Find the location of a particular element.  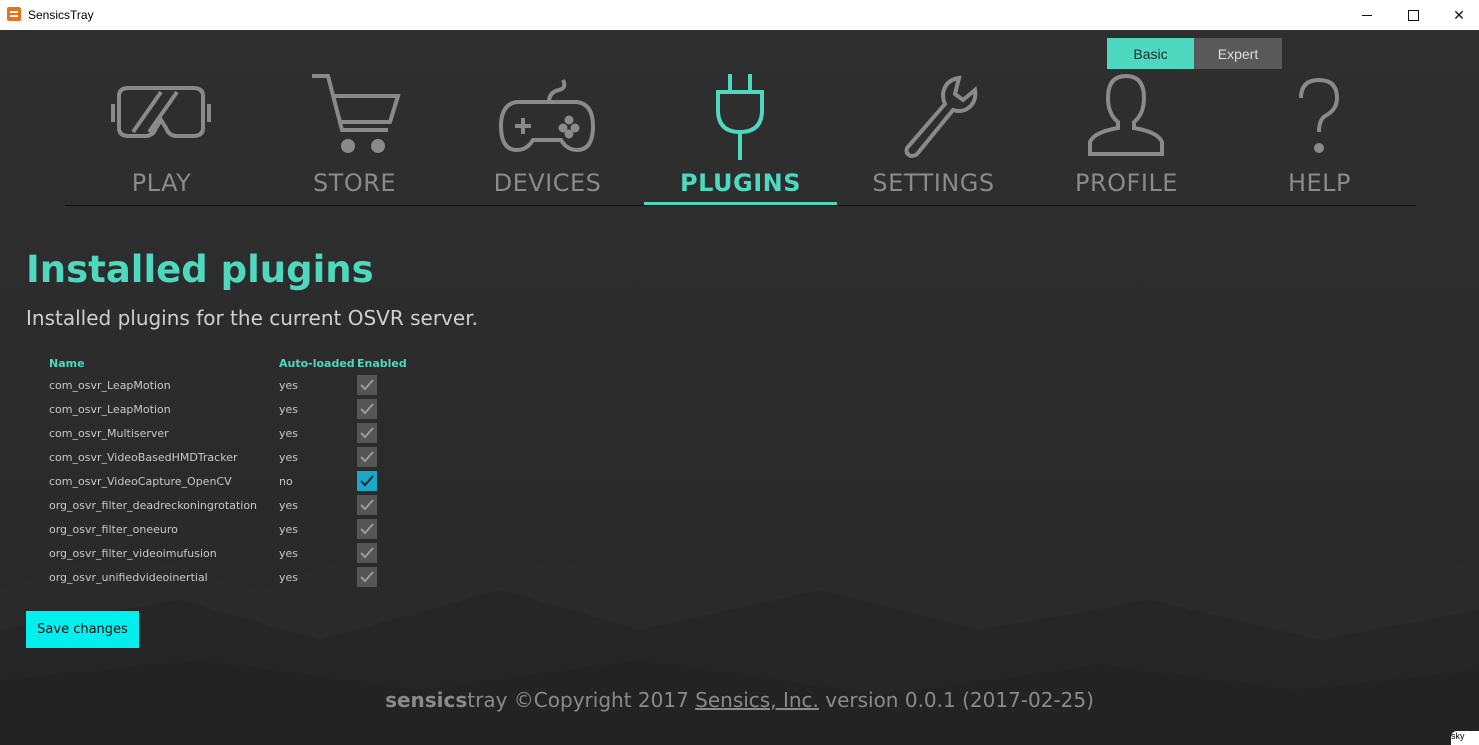

plugin-name: org_osvr_filter_oneeuro is located at coordinates (113, 529).